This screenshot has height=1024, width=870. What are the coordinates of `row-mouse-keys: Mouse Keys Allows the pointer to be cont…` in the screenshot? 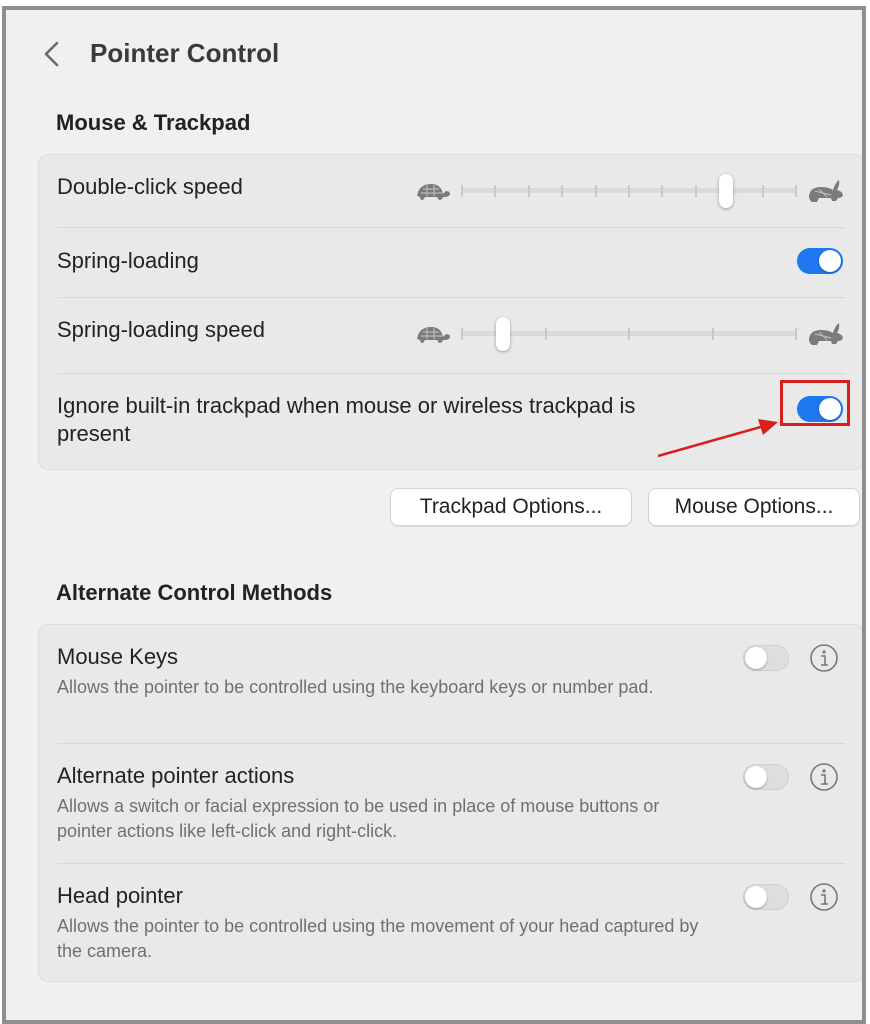 It's located at (451, 684).